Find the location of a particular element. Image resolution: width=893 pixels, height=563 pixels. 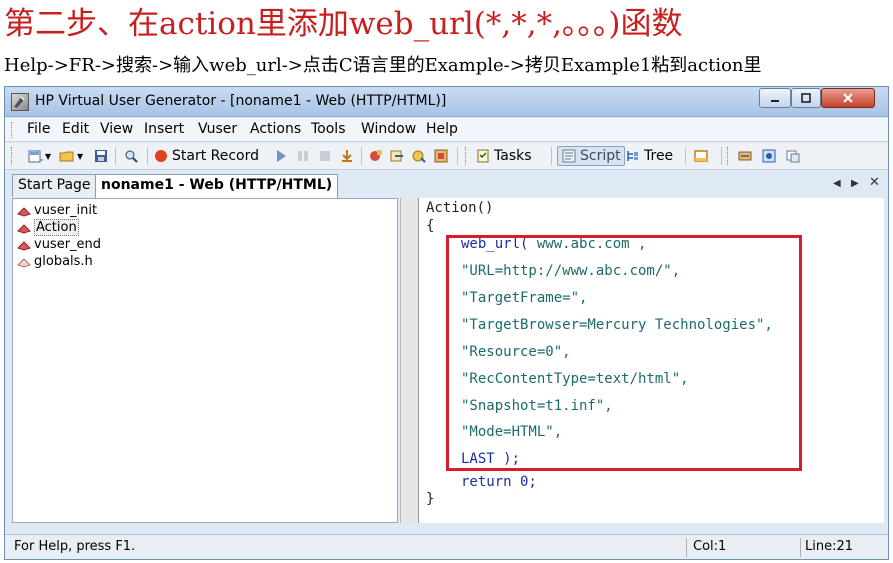

runtime-settings-button is located at coordinates (441, 156).